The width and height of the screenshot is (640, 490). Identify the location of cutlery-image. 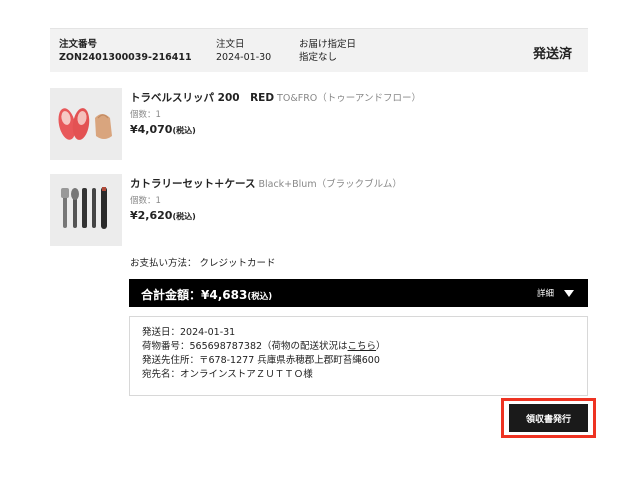
(86, 210).